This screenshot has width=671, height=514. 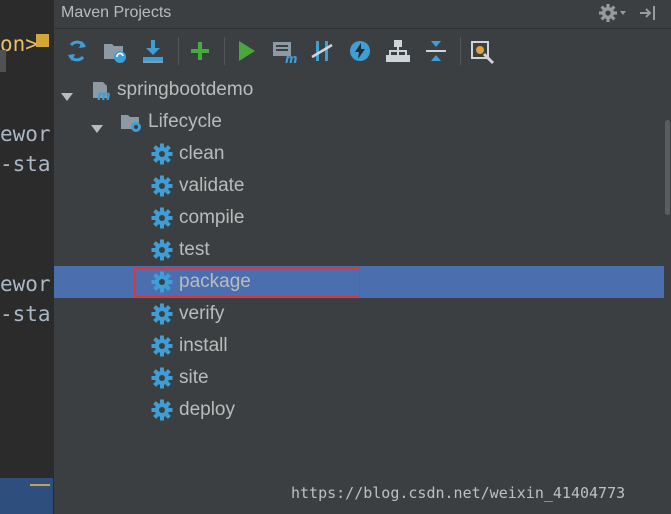 I want to click on collapse-all-icon, so click(x=436, y=51).